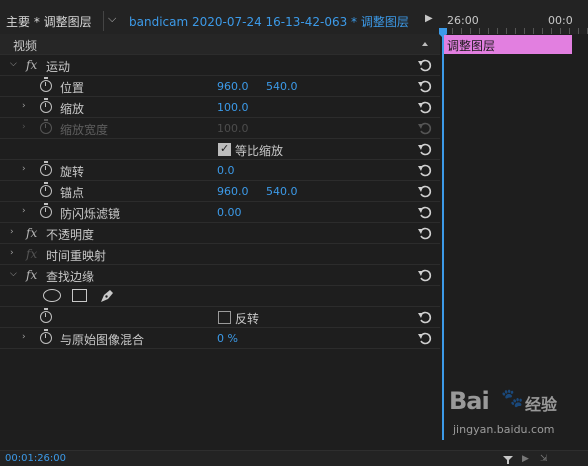 The height and width of the screenshot is (466, 588). Describe the element at coordinates (52, 295) in the screenshot. I see `ellipse-mask-icon` at that location.